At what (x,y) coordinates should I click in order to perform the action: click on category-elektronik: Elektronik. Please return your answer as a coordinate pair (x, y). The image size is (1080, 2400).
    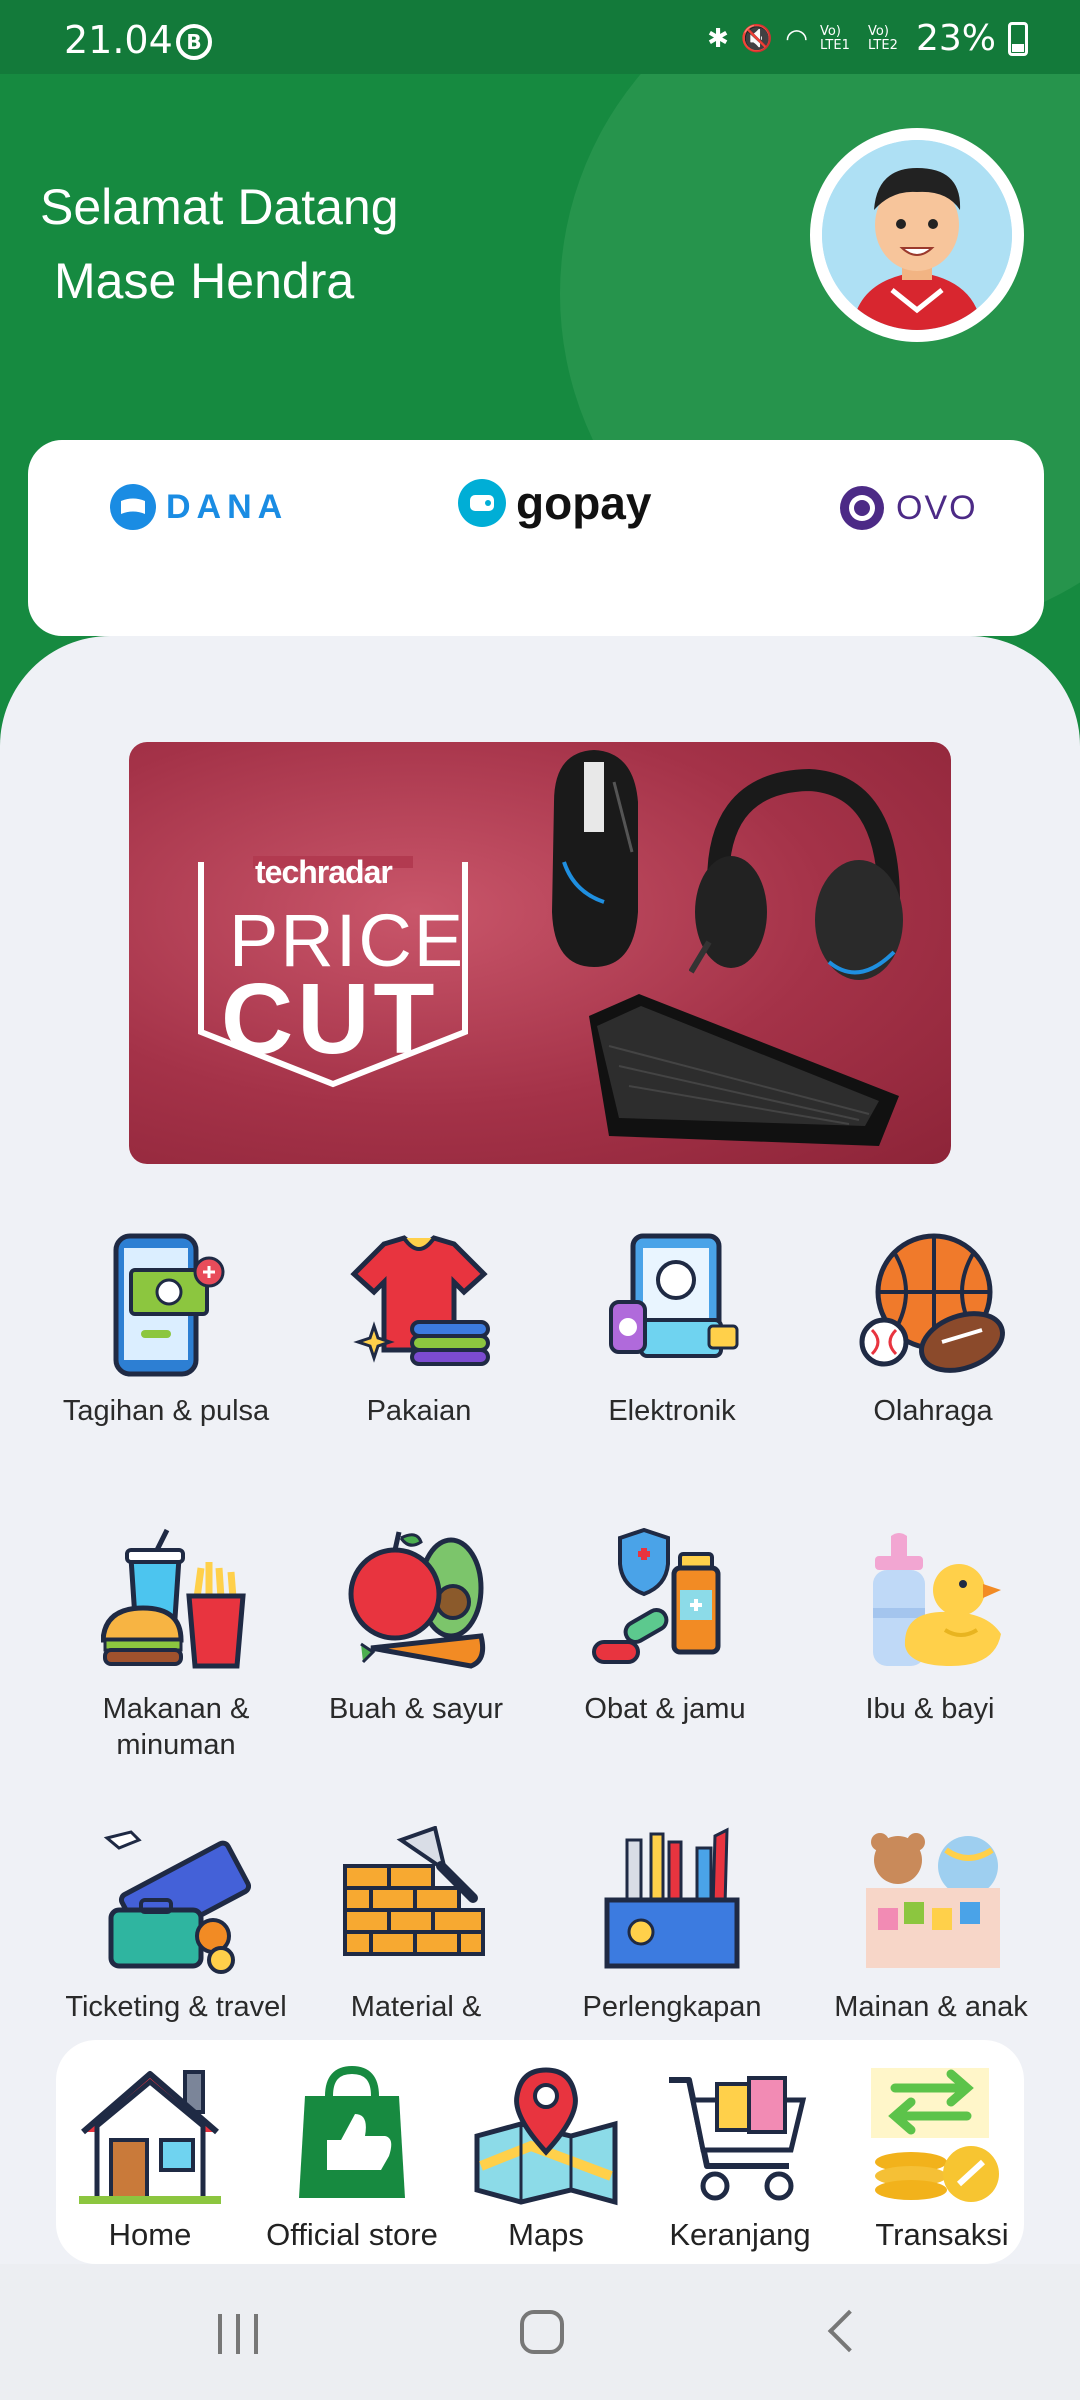
    Looking at the image, I should click on (672, 1329).